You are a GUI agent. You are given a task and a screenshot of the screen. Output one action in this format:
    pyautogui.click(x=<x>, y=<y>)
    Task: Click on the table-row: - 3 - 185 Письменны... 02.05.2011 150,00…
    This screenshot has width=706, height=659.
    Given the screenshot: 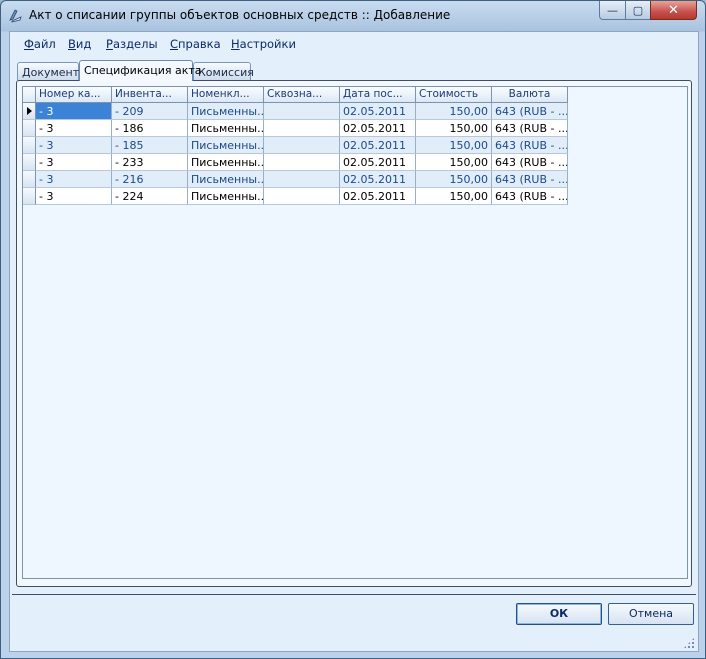 What is the action you would take?
    pyautogui.click(x=295, y=145)
    